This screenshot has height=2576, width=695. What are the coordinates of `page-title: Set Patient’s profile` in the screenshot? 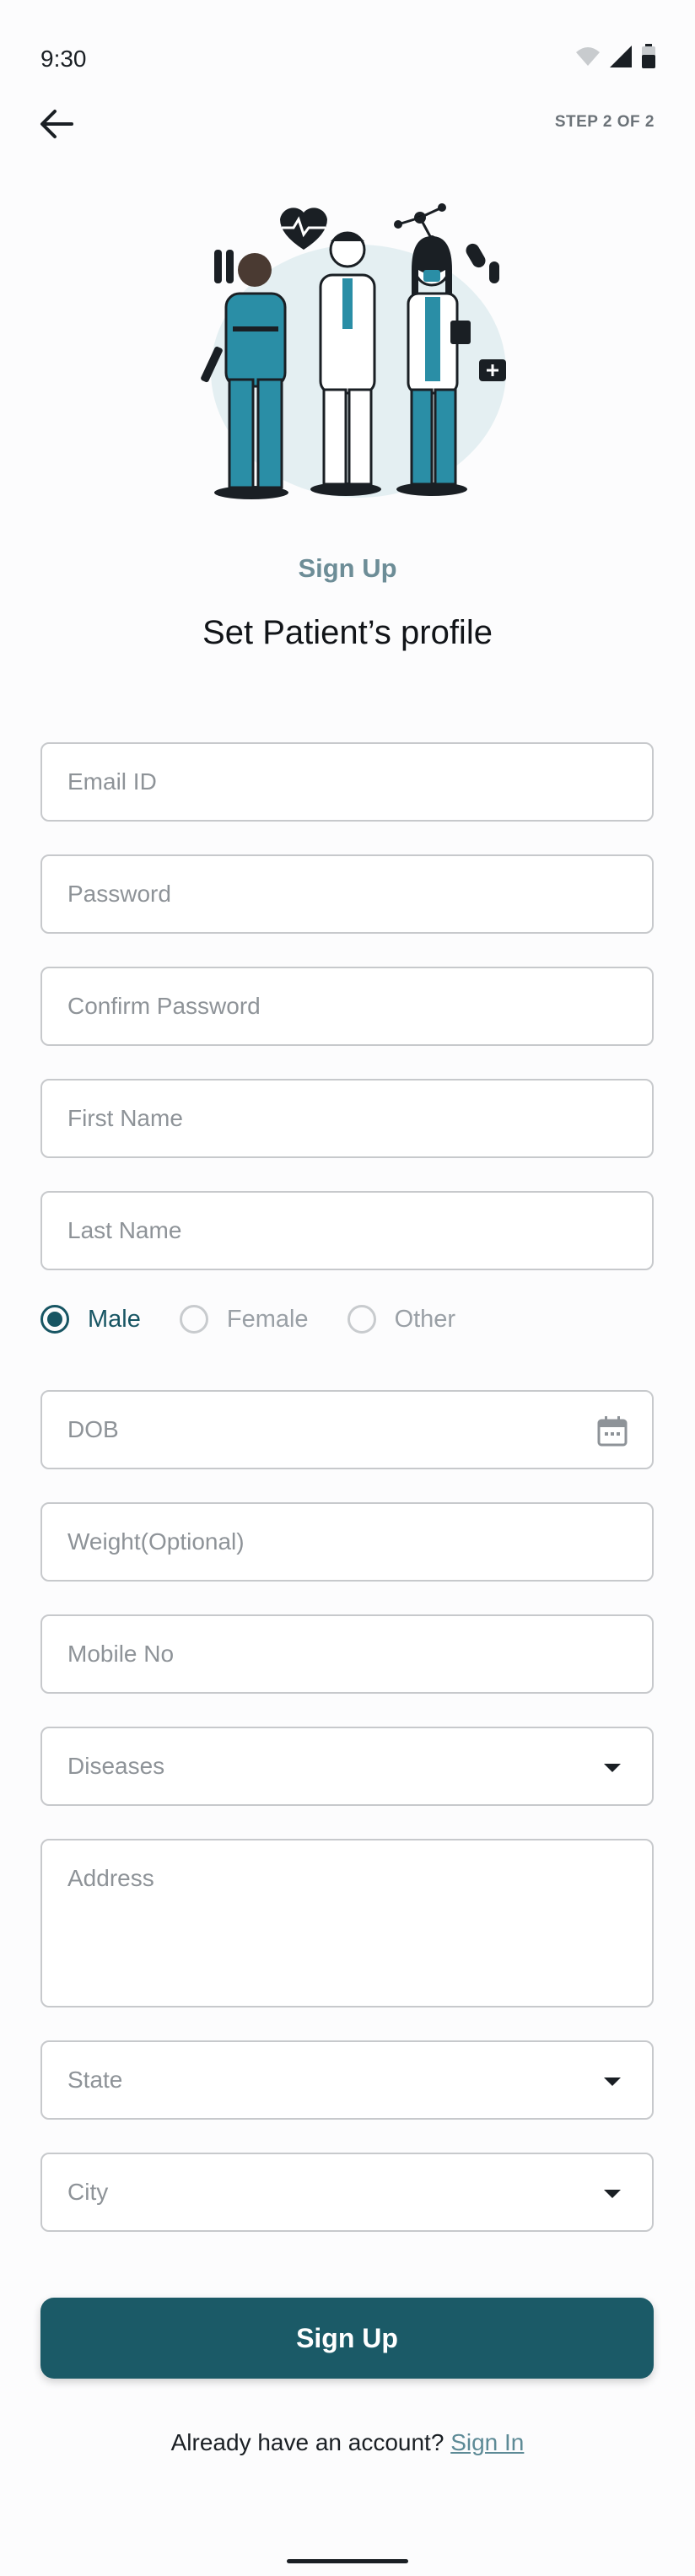 It's located at (347, 632).